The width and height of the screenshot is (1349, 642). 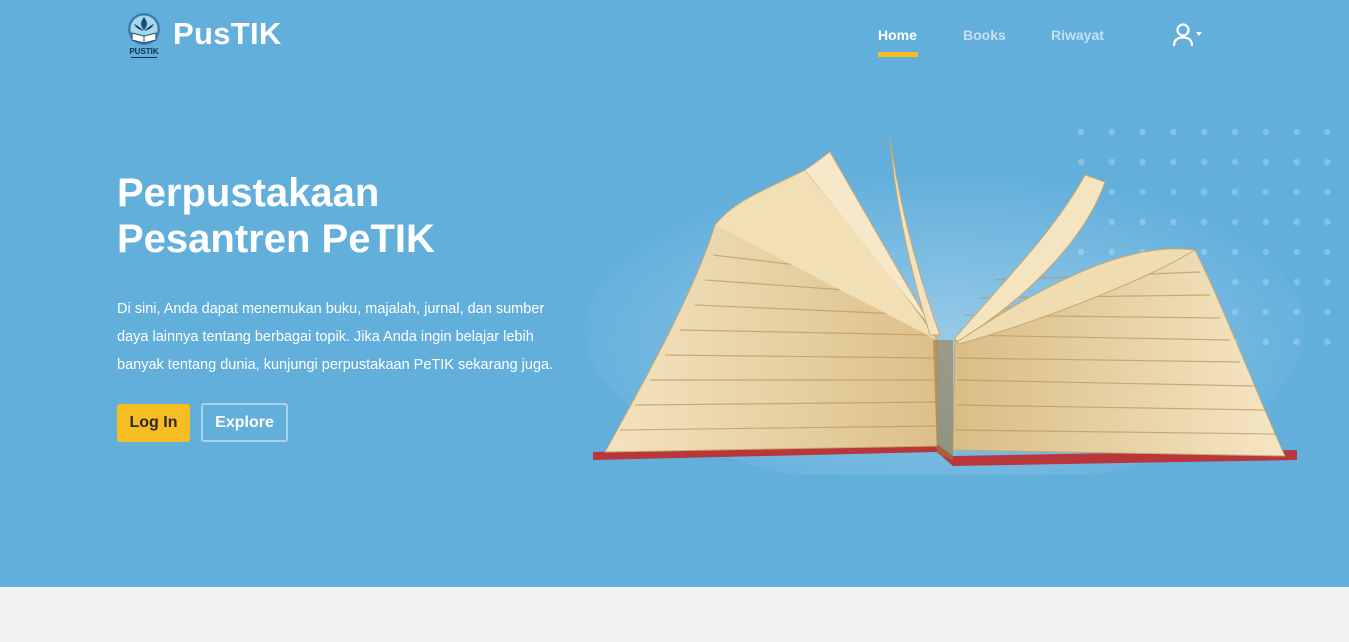 I want to click on nav-active-indicator, so click(x=898, y=54).